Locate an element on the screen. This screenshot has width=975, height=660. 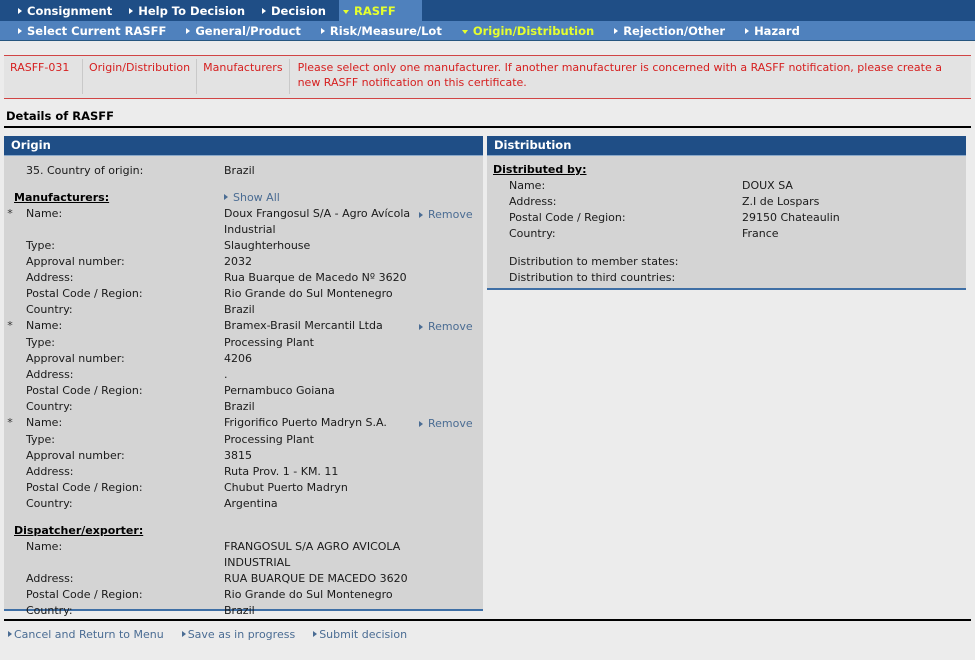
distribution-third-countries-row: Distribution to third countries: is located at coordinates (726, 278).